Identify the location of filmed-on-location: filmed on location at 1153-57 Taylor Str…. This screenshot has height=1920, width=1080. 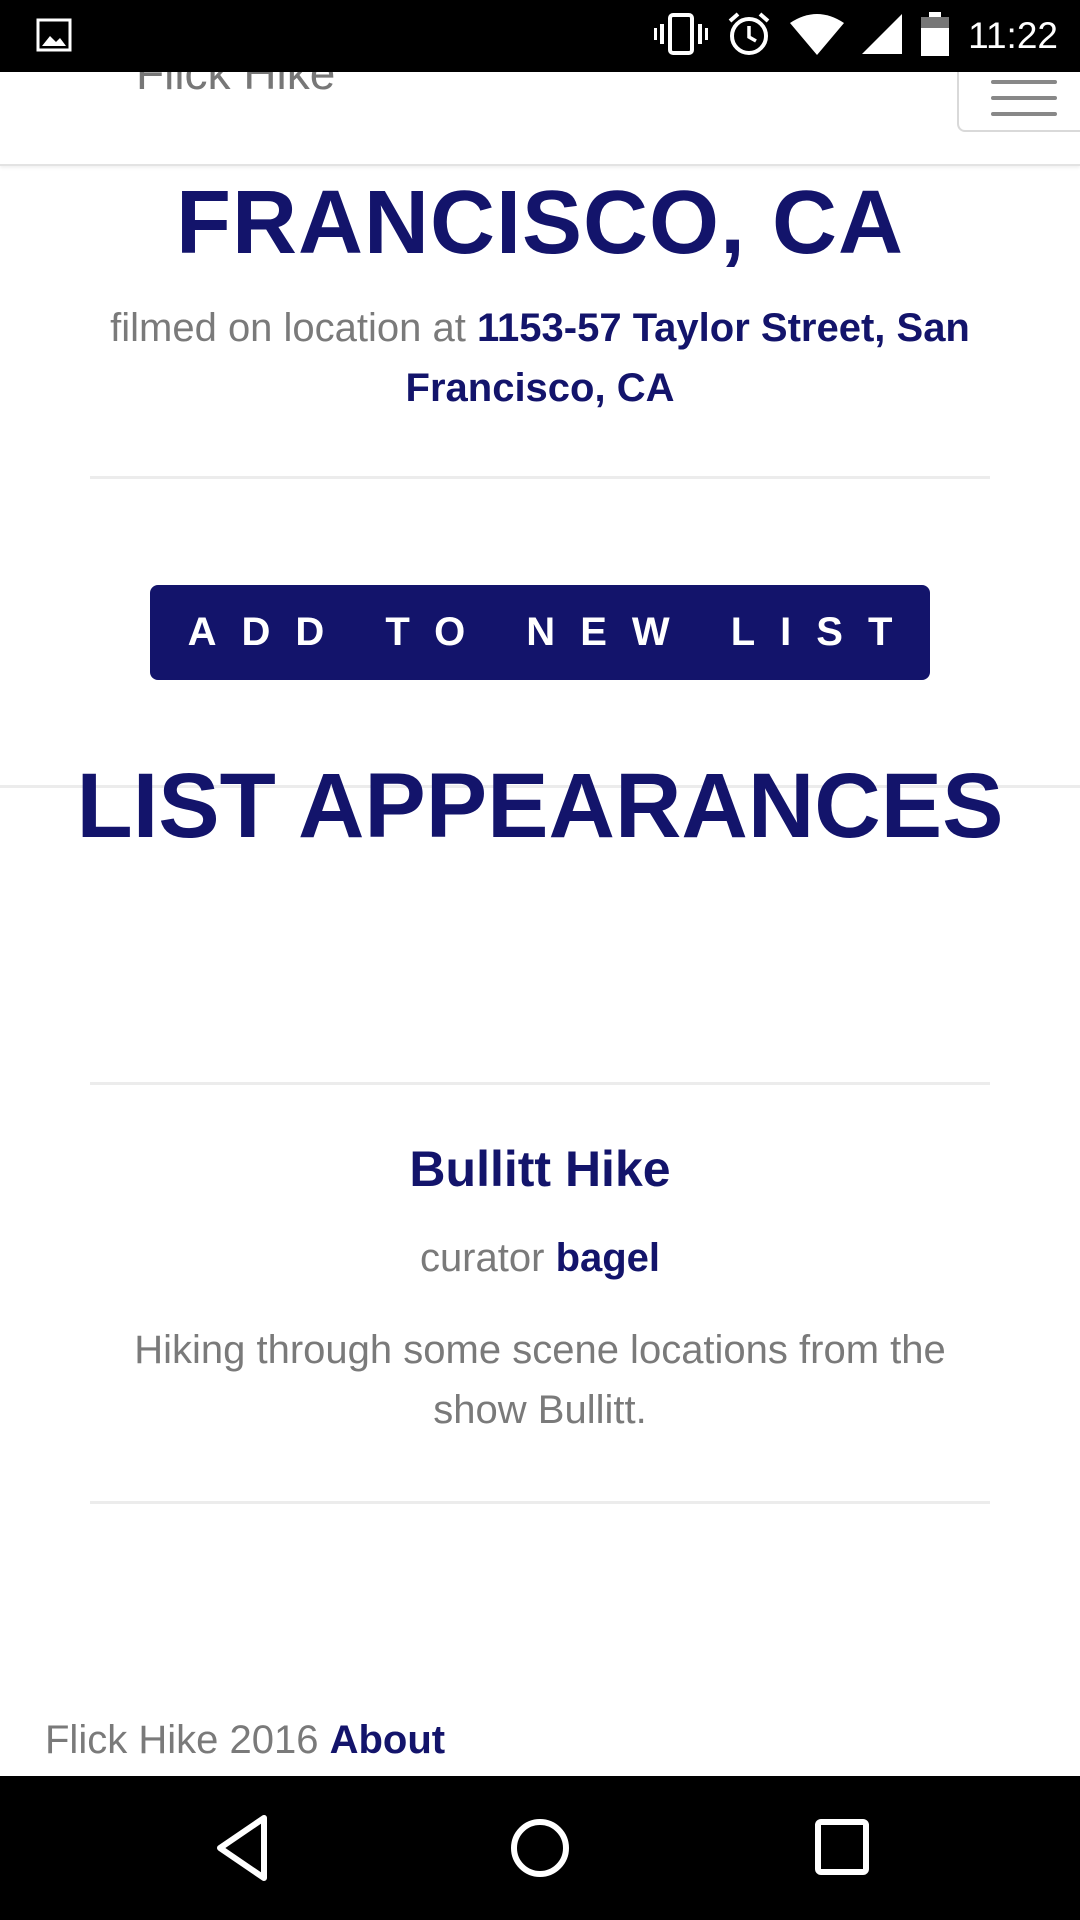
(540, 358).